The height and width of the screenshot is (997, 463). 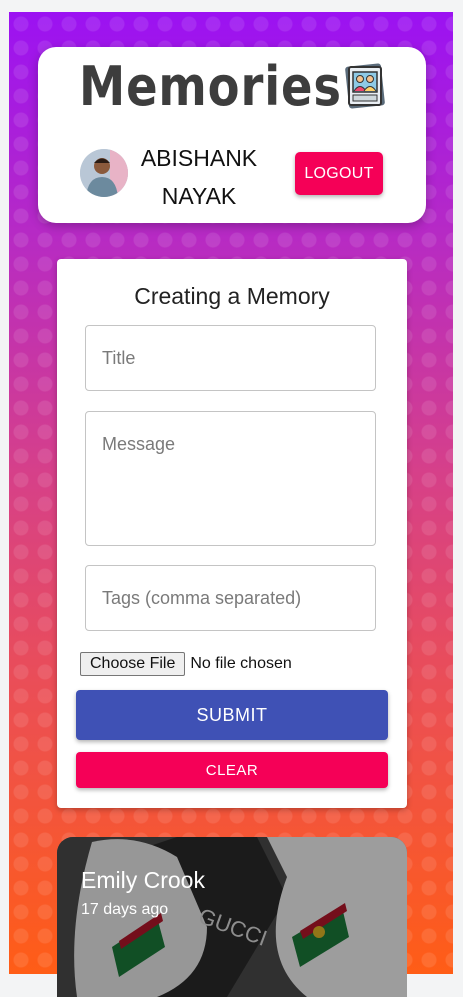 I want to click on app-header: Memories ABISHANK NAYAK LOGOUT, so click(x=232, y=135).